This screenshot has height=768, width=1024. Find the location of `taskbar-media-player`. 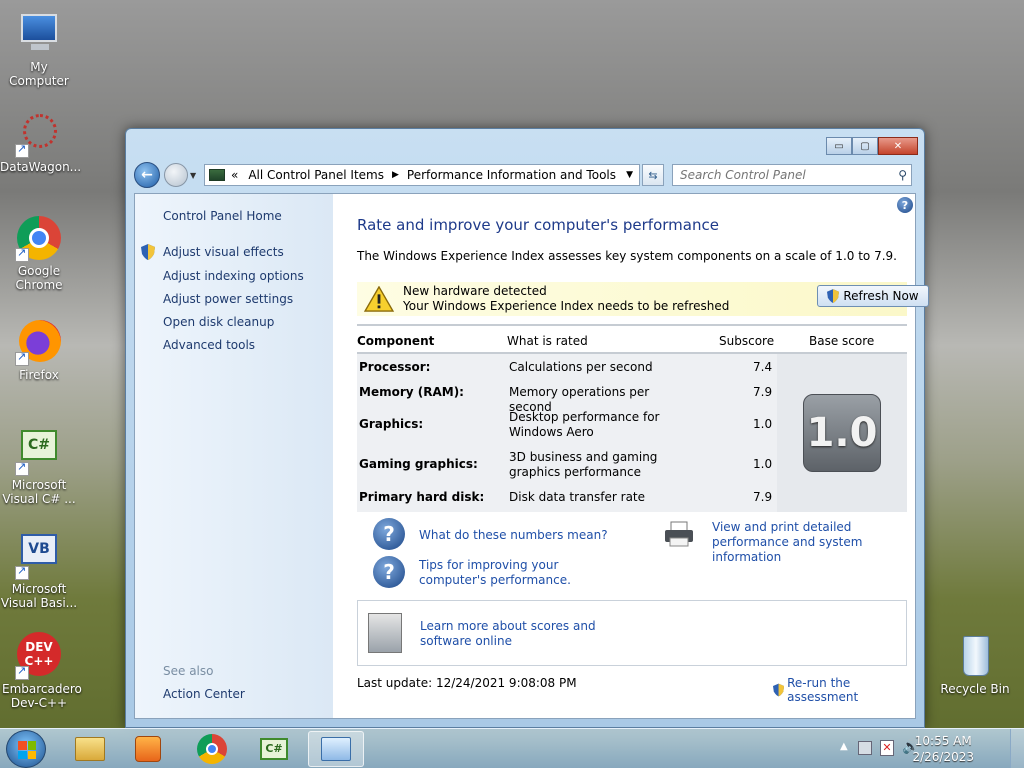

taskbar-media-player is located at coordinates (148, 749).